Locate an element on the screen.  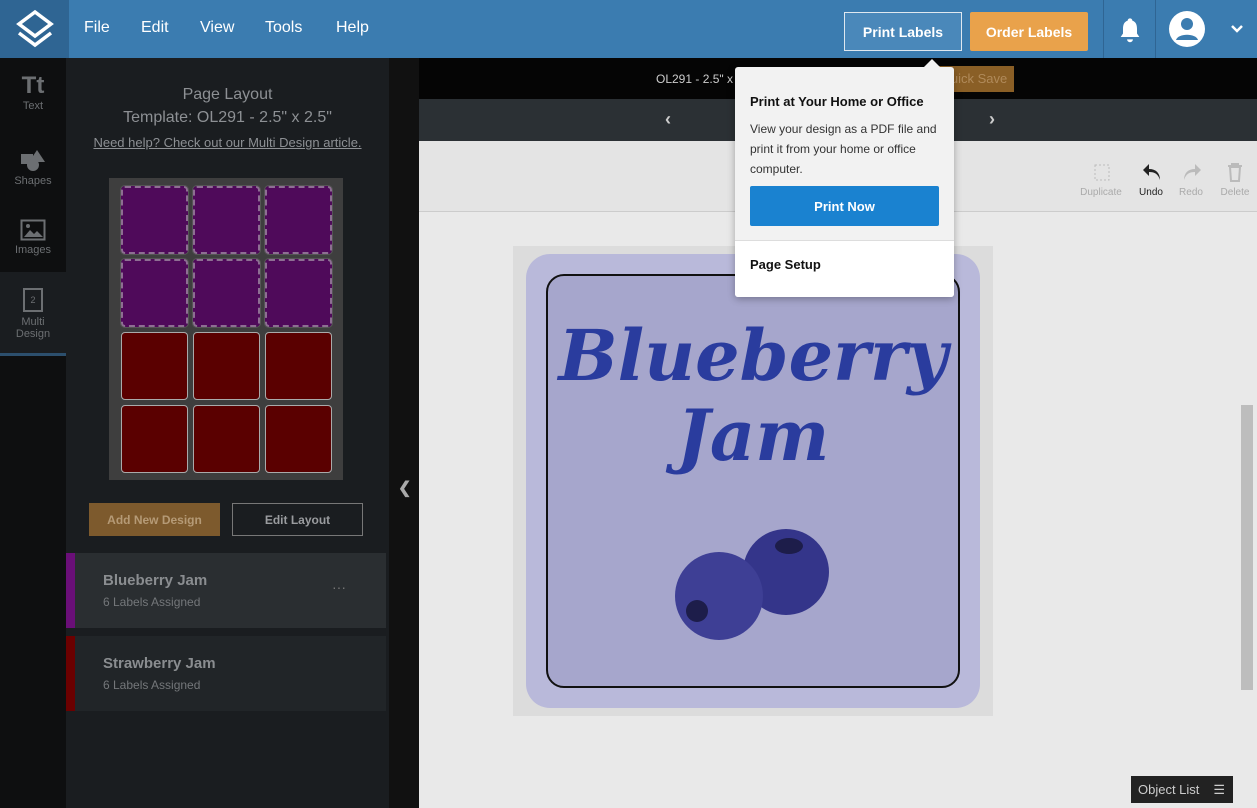
page-layout-grid is located at coordinates (226, 329).